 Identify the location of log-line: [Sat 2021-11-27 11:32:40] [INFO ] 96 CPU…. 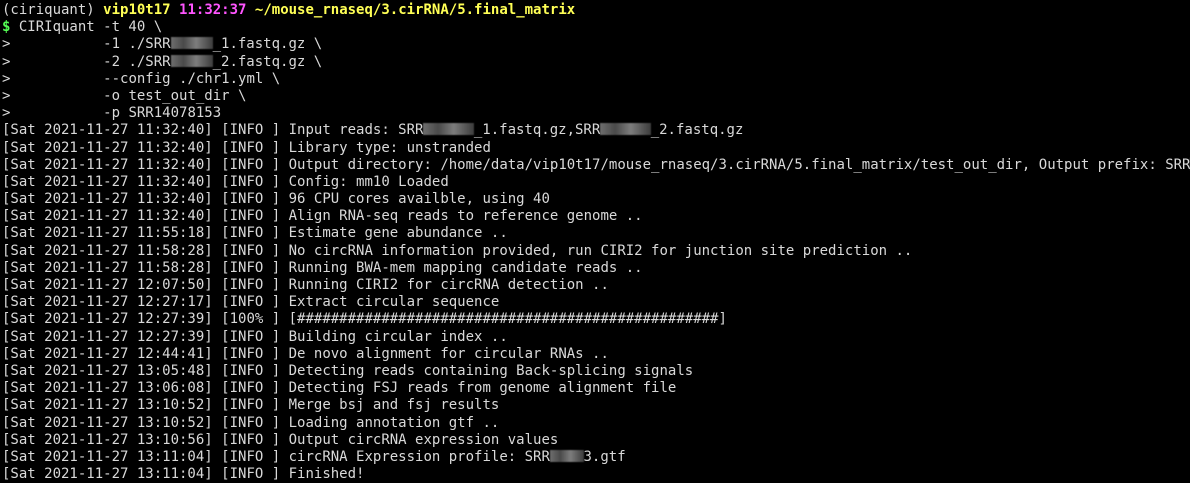
(596, 199).